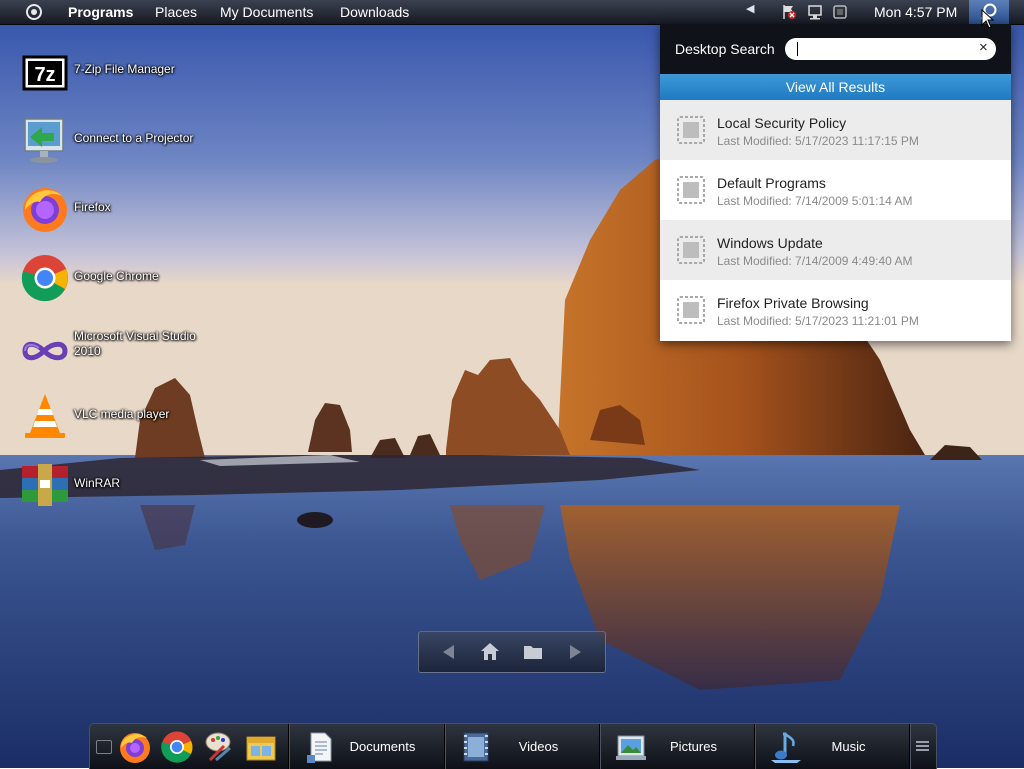 Image resolution: width=1024 pixels, height=769 pixels. I want to click on clock: Mon 4:57 PM, so click(915, 12).